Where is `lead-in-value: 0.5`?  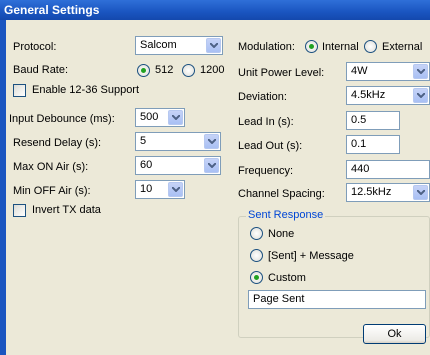 lead-in-value: 0.5 is located at coordinates (359, 120).